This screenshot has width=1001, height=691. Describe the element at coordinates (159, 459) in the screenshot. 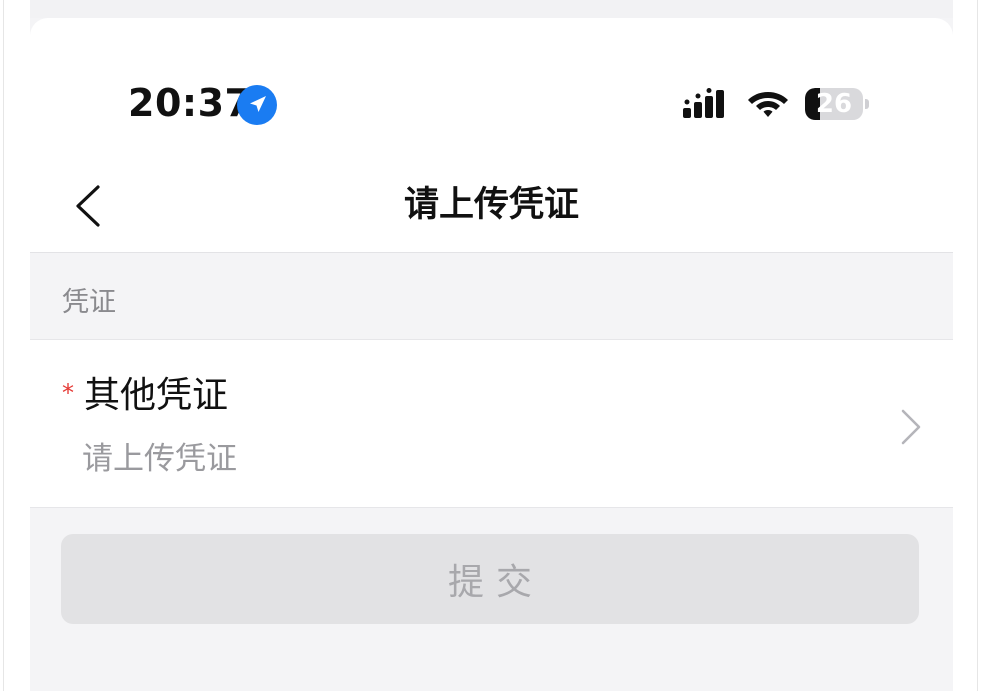

I see `upload-row-subtitle: 请上传凭证` at that location.